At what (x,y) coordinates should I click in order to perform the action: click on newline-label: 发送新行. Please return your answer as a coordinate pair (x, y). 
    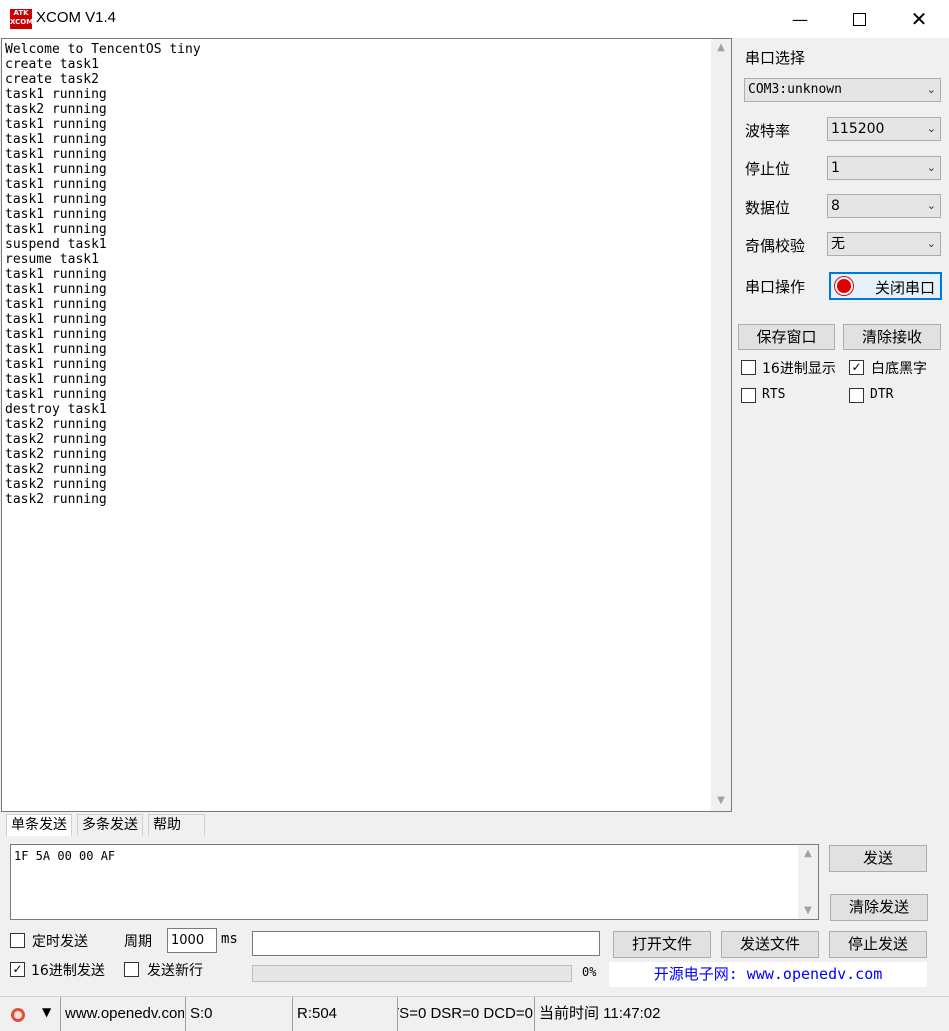
    Looking at the image, I should click on (175, 971).